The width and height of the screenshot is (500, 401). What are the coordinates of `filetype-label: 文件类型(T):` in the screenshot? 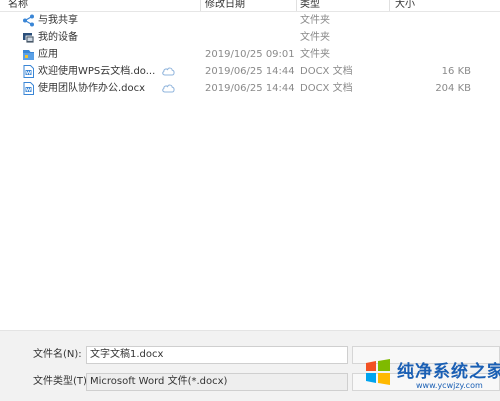 It's located at (62, 381).